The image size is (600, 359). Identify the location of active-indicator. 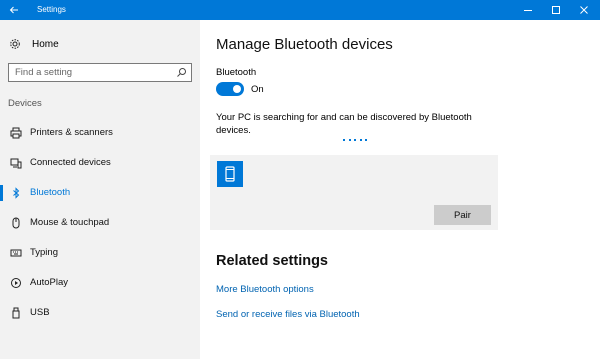
(1, 193).